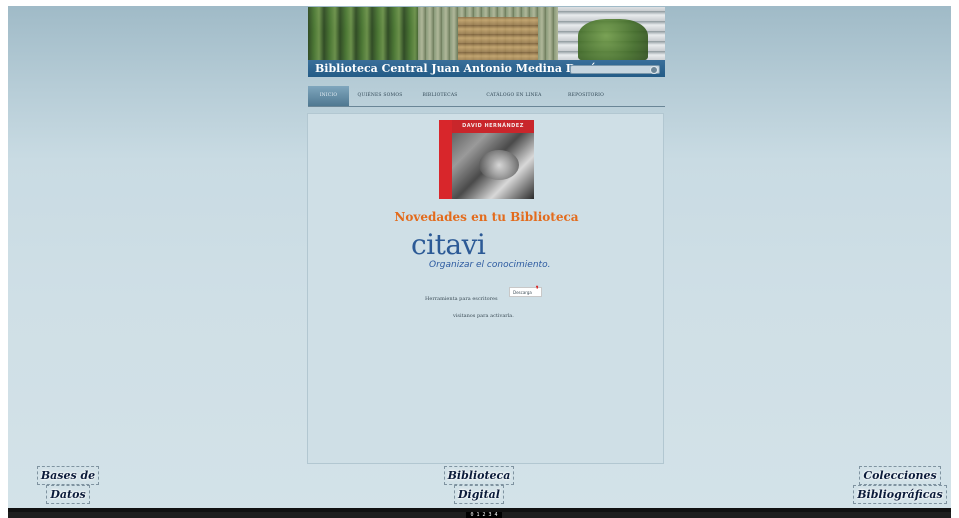  I want to click on banner-tree-right, so click(613, 40).